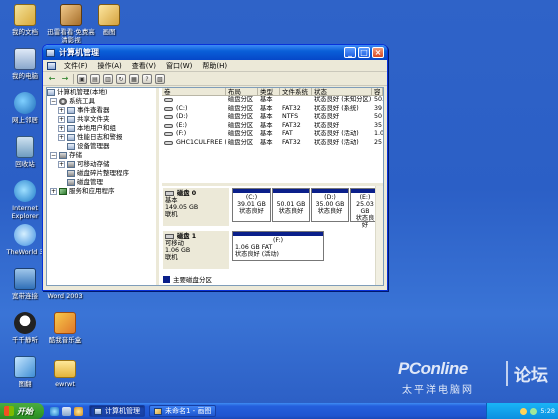  I want to click on disk-1-label: 磁盘 1 可移动 1.06 GB 联机, so click(196, 250).